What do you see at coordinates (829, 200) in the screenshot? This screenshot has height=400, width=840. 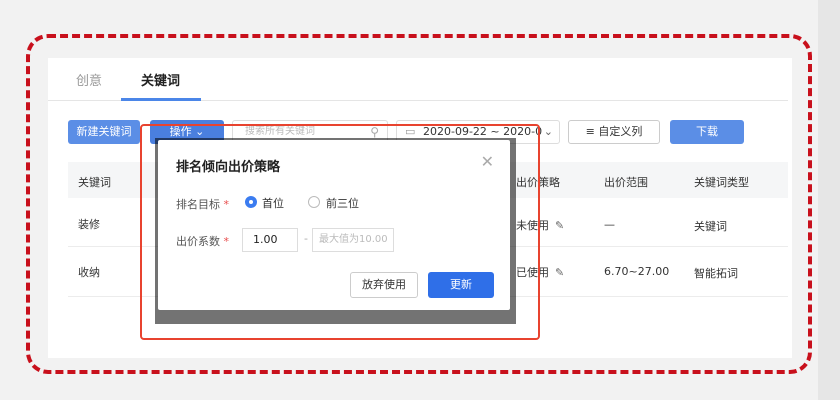 I see `page-right-strip` at bounding box center [829, 200].